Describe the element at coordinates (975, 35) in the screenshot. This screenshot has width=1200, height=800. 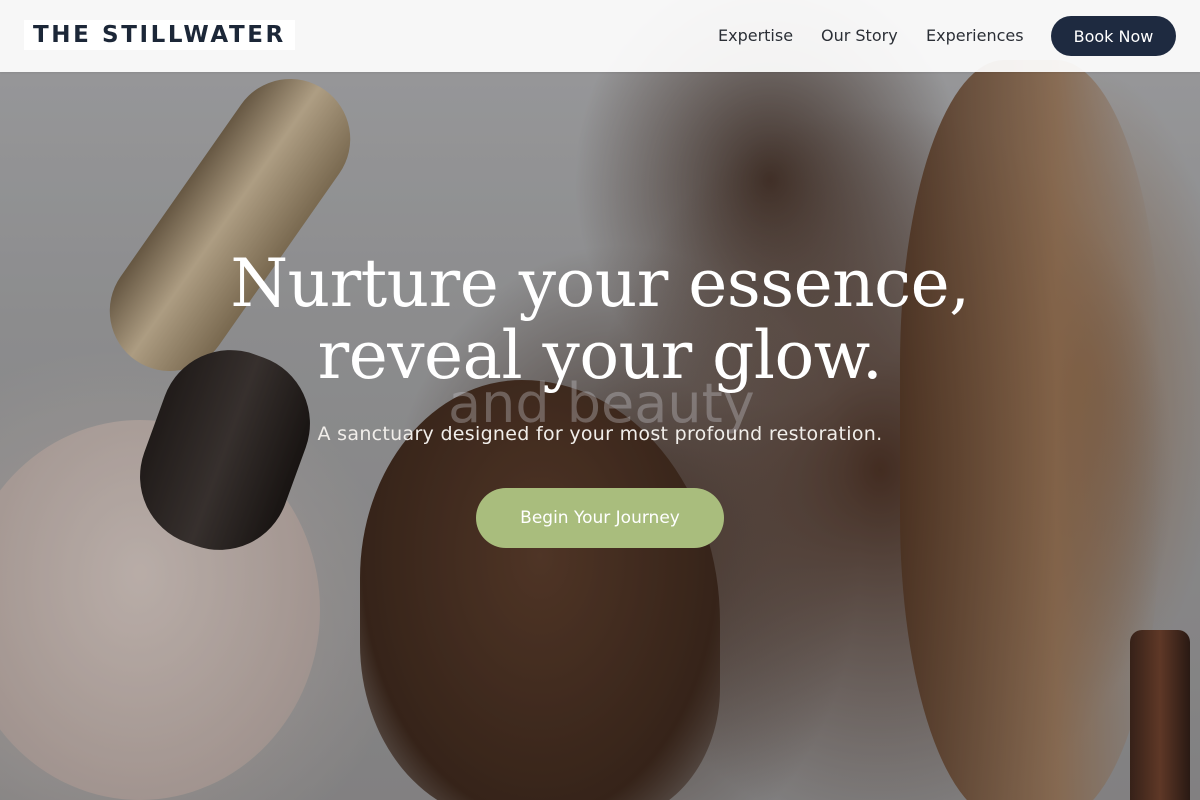
I see `nav-link-experiences: Experiences` at that location.